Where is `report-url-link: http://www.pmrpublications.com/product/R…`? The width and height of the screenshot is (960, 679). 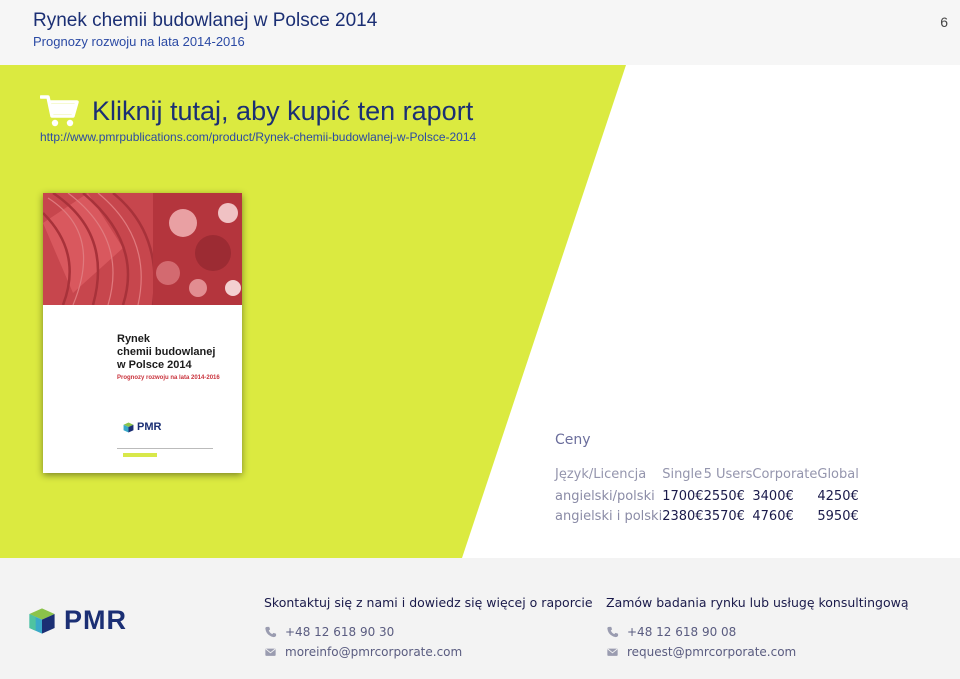
report-url-link: http://www.pmrpublications.com/product/R… is located at coordinates (258, 137).